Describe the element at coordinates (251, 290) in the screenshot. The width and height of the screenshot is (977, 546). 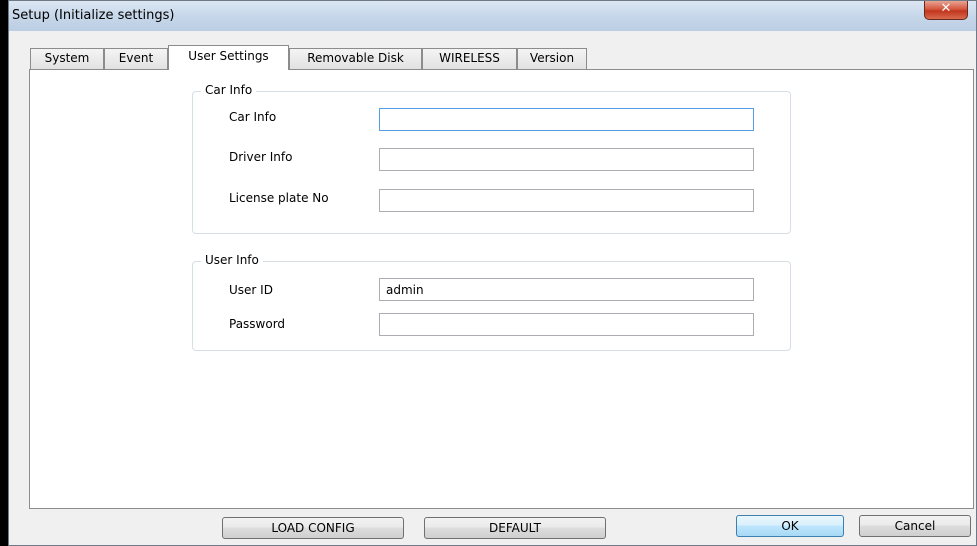
I see `user-id-label: User ID` at that location.